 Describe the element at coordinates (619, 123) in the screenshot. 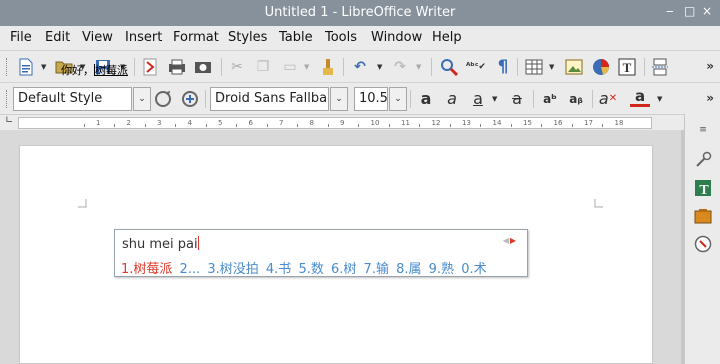

I see `ruler-number: 18` at that location.